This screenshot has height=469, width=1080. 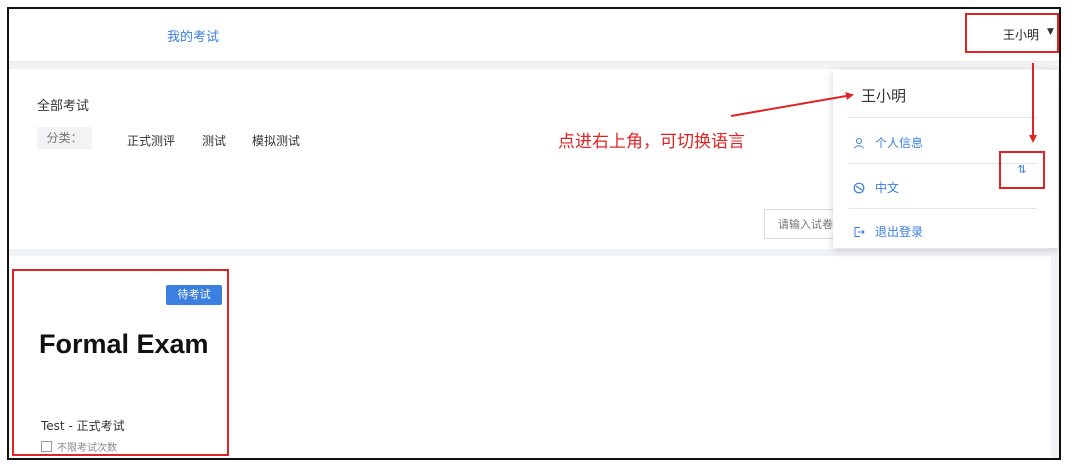 I want to click on menu-item-label: 中文, so click(x=887, y=188).